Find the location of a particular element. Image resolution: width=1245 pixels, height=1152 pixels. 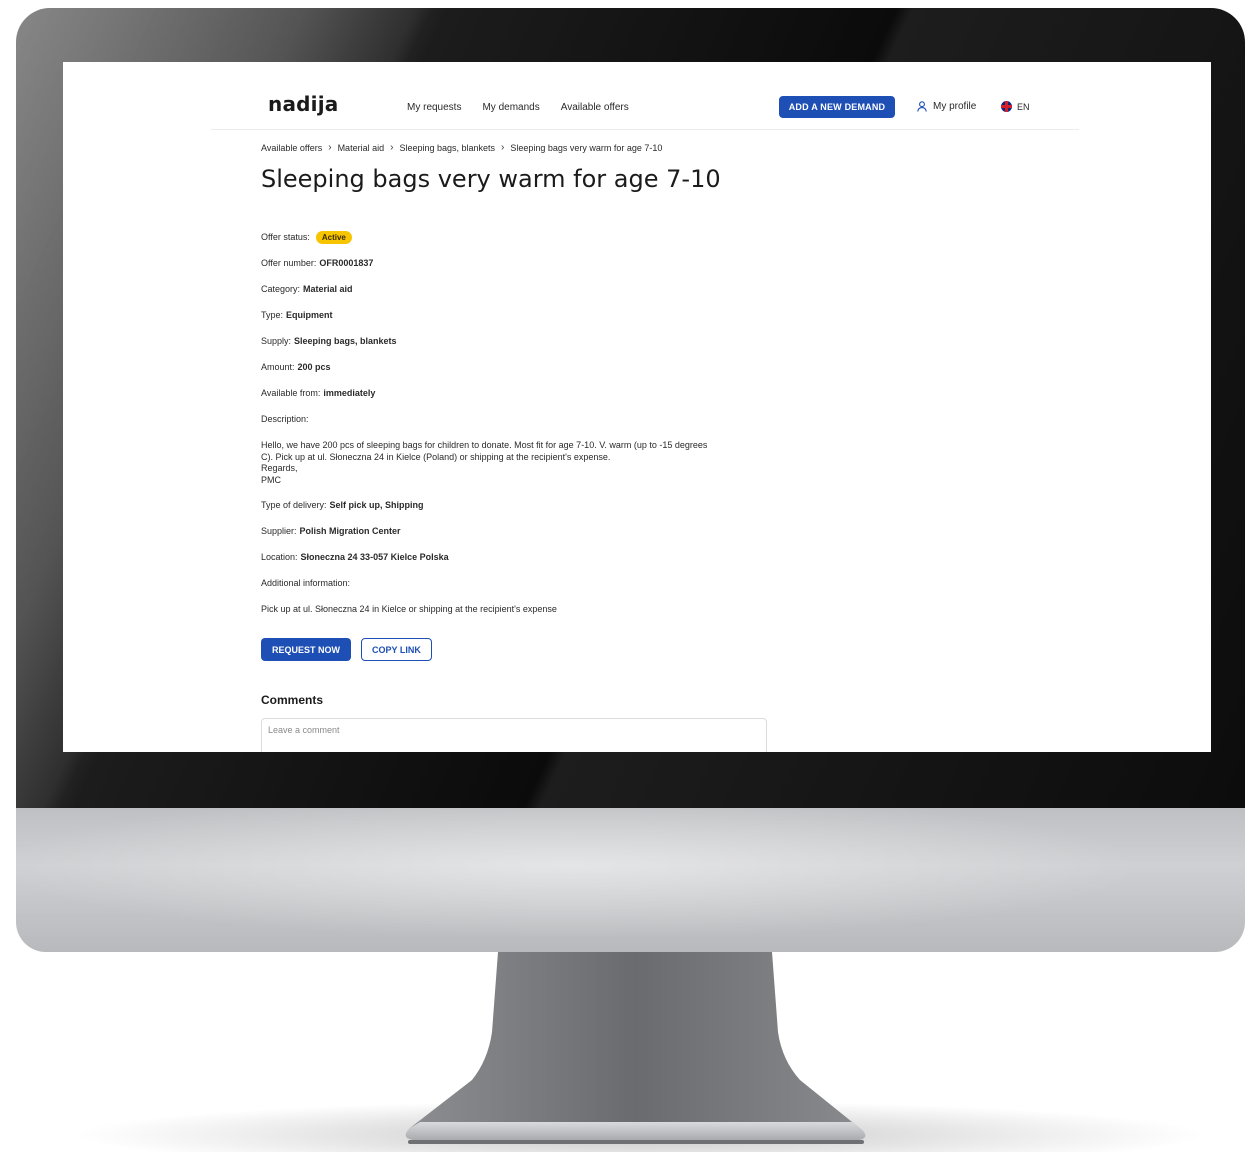

delivery-row: Type of delivery: Self pick up, Shipping is located at coordinates (511, 505).